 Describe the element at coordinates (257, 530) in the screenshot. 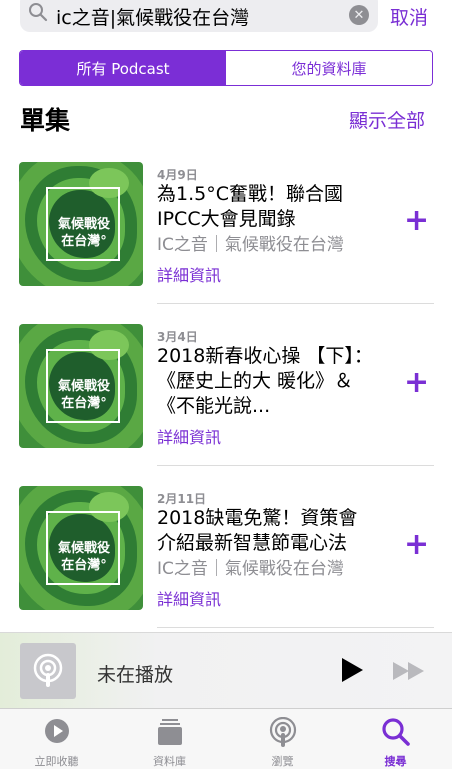

I see `episode-title-text: 2018缺電免驚！資策會 介紹最新智慧節電心法` at that location.